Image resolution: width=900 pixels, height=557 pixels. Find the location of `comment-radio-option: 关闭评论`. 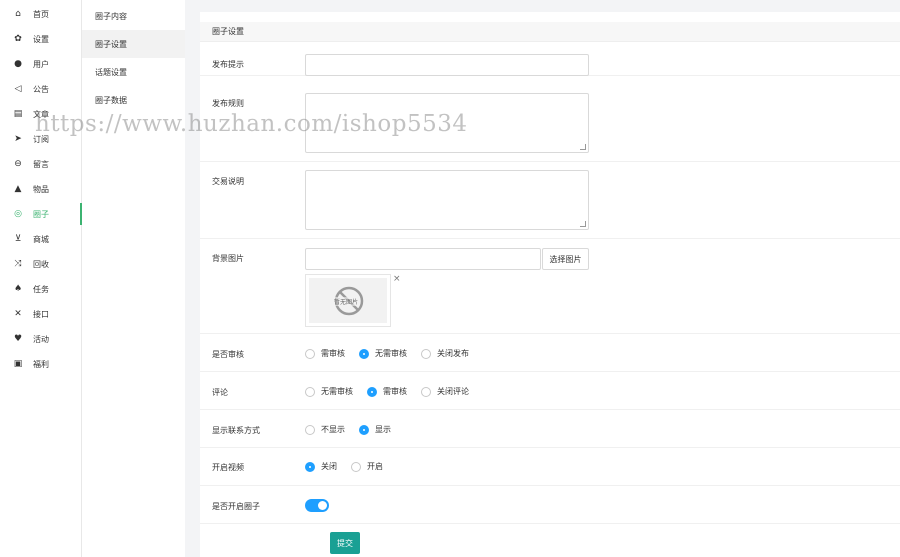

comment-radio-option: 关闭评论 is located at coordinates (445, 391).